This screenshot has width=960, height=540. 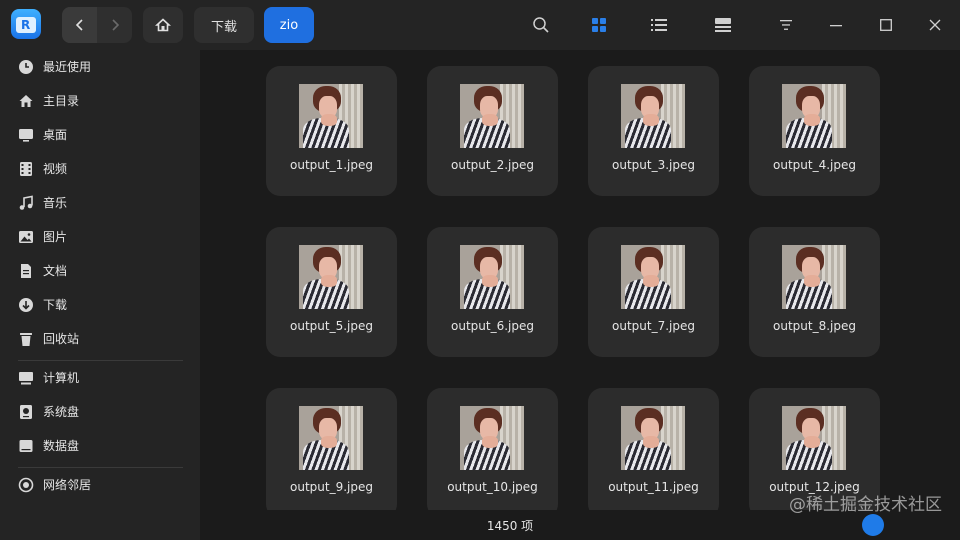 What do you see at coordinates (100, 237) in the screenshot?
I see `sidebar-item-pictures: 图片` at bounding box center [100, 237].